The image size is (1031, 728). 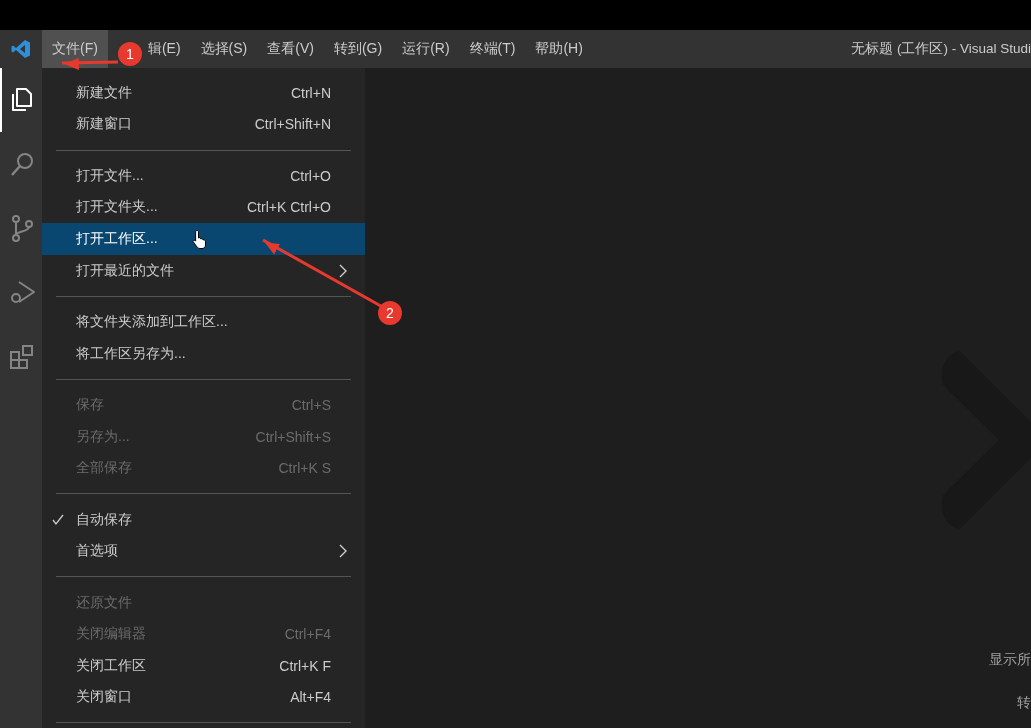 What do you see at coordinates (358, 49) in the screenshot?
I see `menu-item: 转到(G)` at bounding box center [358, 49].